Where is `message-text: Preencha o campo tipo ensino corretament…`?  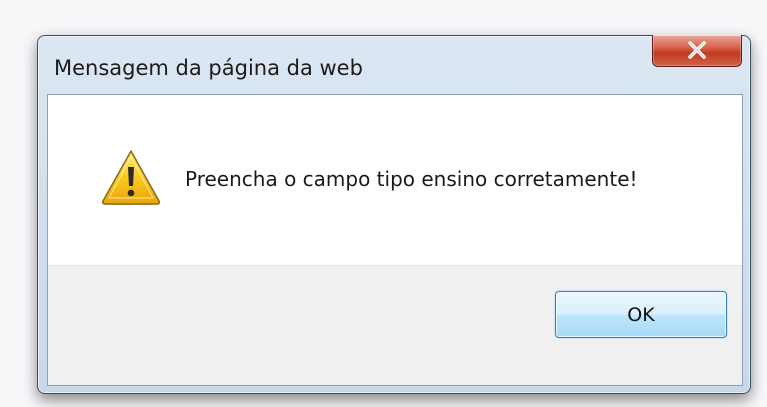 message-text: Preencha o campo tipo ensino corretament… is located at coordinates (411, 179).